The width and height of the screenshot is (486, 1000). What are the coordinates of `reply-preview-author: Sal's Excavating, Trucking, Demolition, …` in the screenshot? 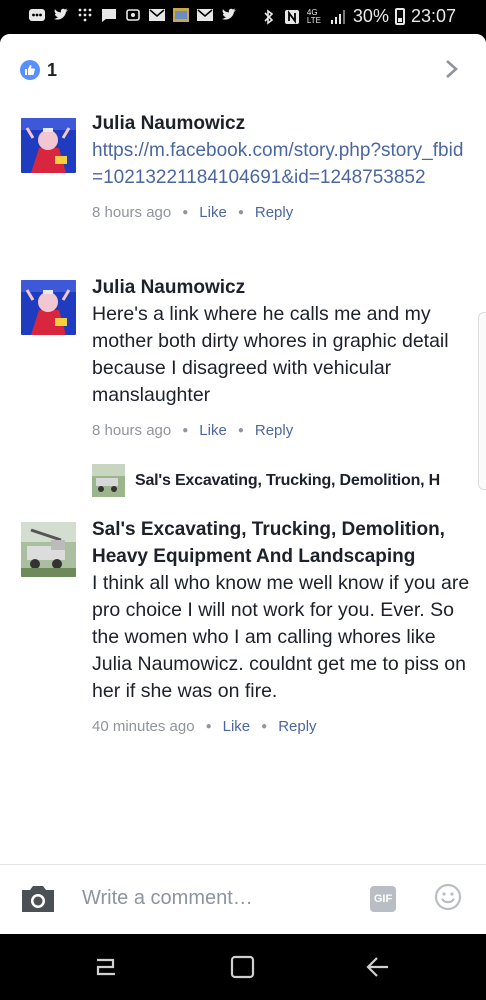 It's located at (288, 480).